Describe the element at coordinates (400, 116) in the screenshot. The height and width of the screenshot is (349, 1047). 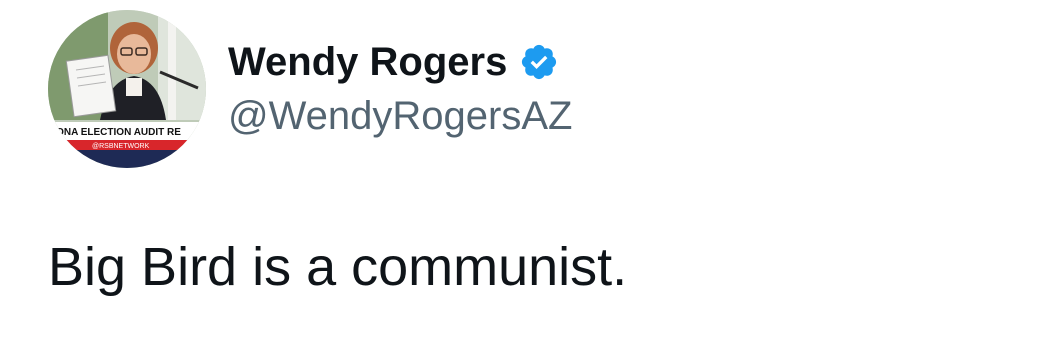
I see `user-handle: @WendyRogersAZ` at that location.